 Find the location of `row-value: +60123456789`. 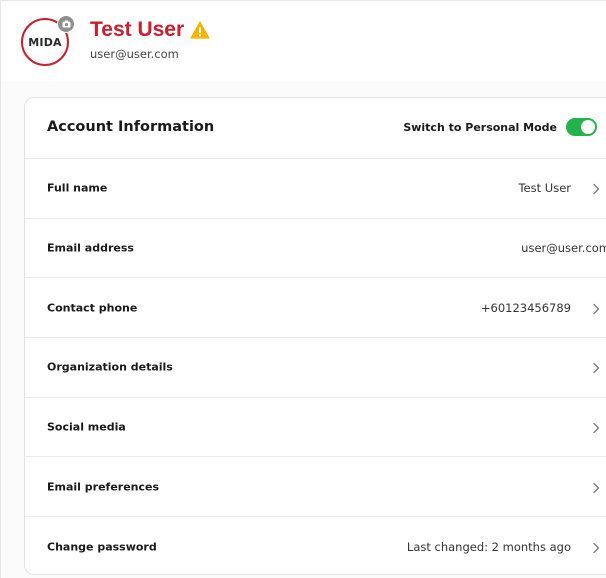

row-value: +60123456789 is located at coordinates (525, 307).